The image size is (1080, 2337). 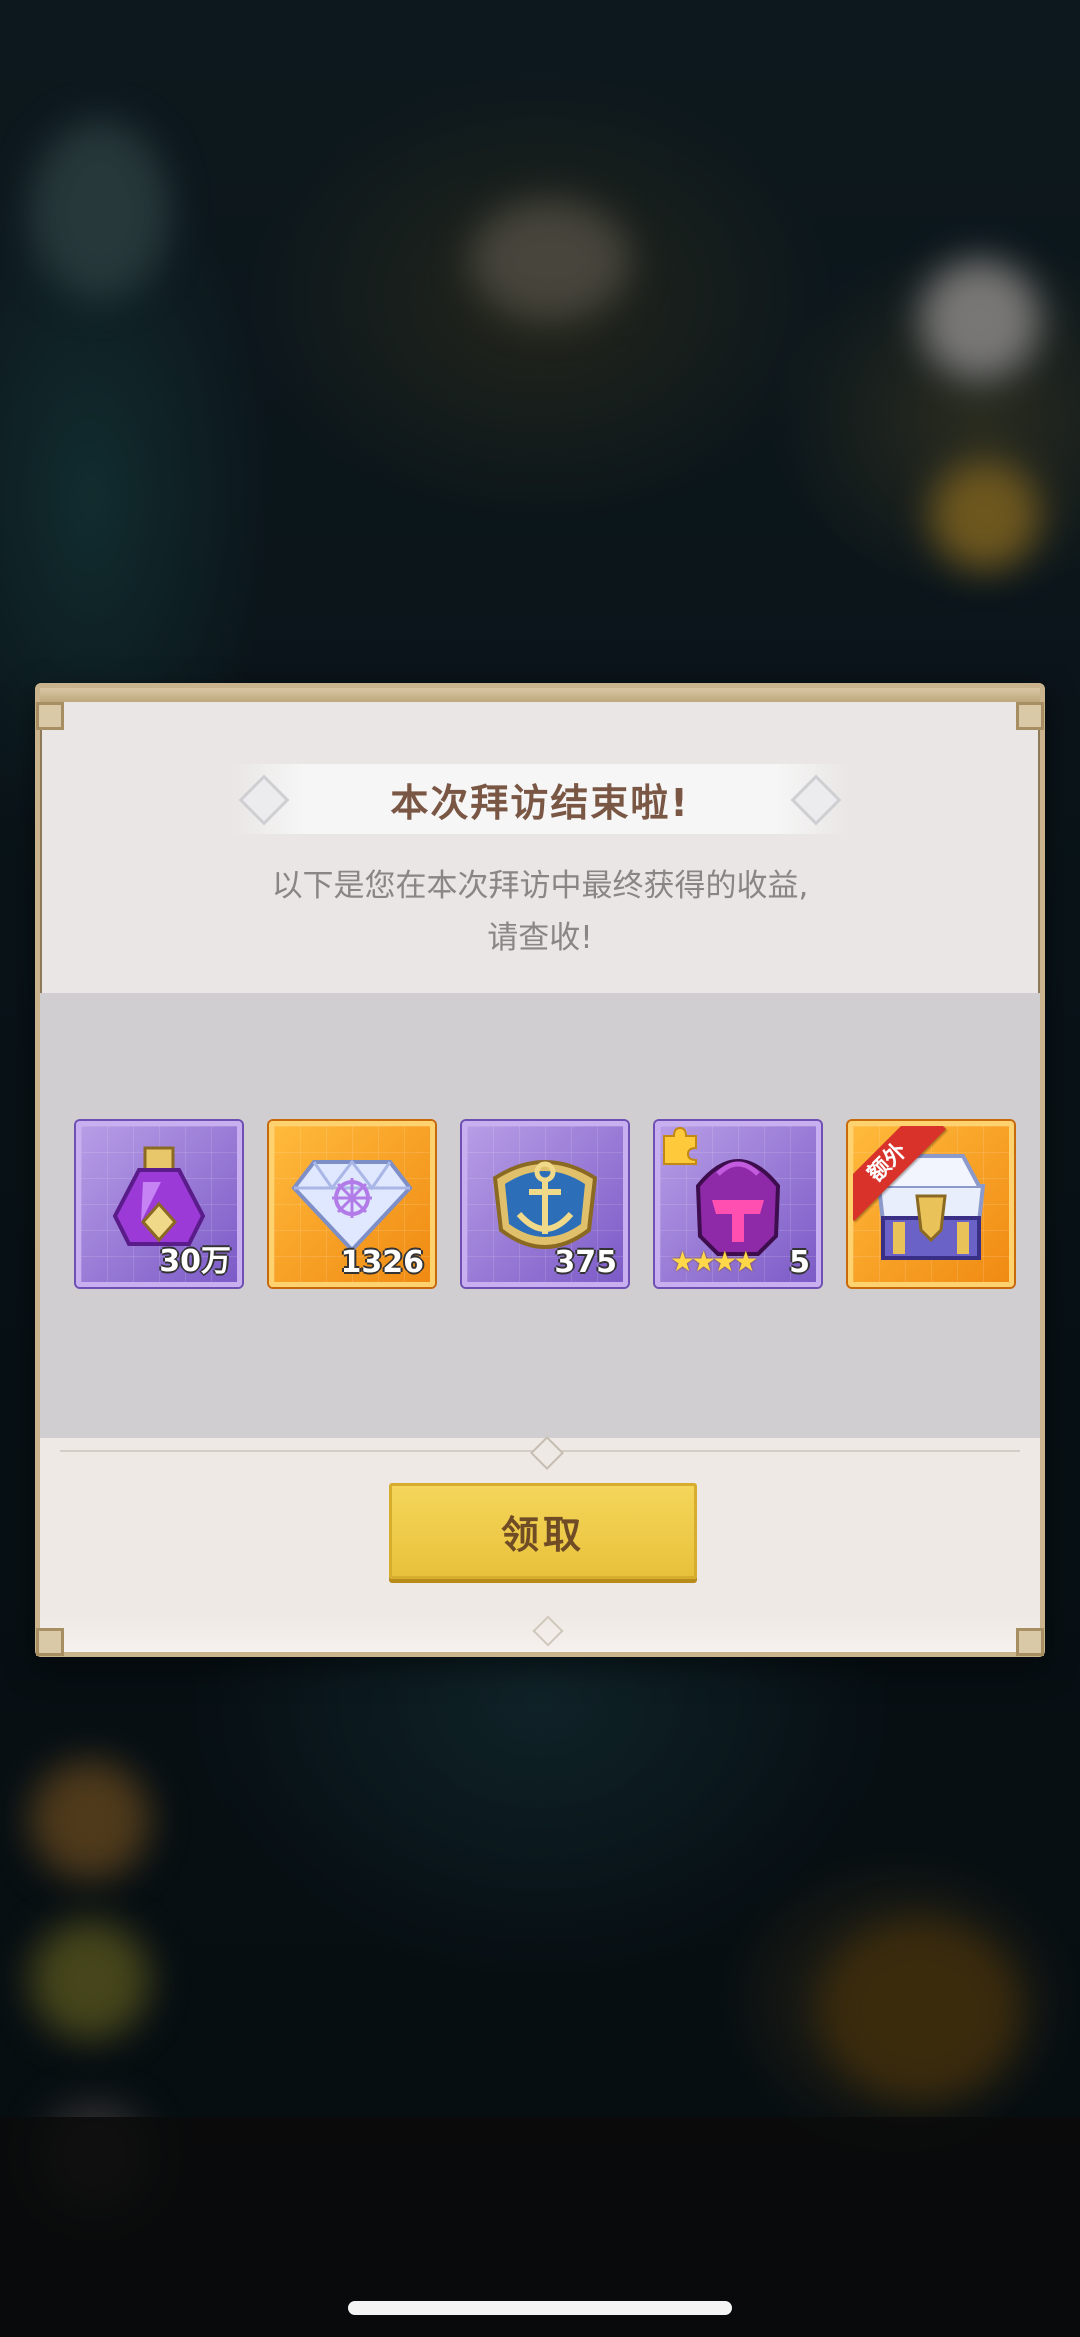 I want to click on title-banner: 本次拜访结束啦!, so click(x=540, y=799).